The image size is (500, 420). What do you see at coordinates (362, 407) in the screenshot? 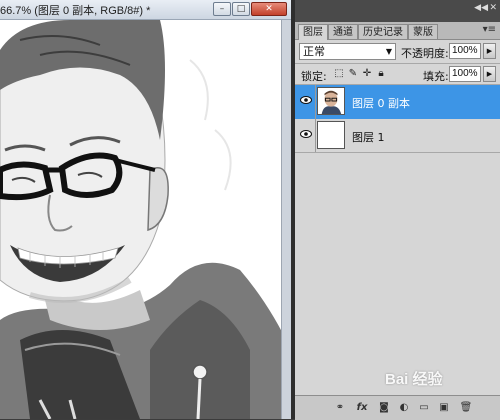
I see `fx-icon: fx` at bounding box center [362, 407].